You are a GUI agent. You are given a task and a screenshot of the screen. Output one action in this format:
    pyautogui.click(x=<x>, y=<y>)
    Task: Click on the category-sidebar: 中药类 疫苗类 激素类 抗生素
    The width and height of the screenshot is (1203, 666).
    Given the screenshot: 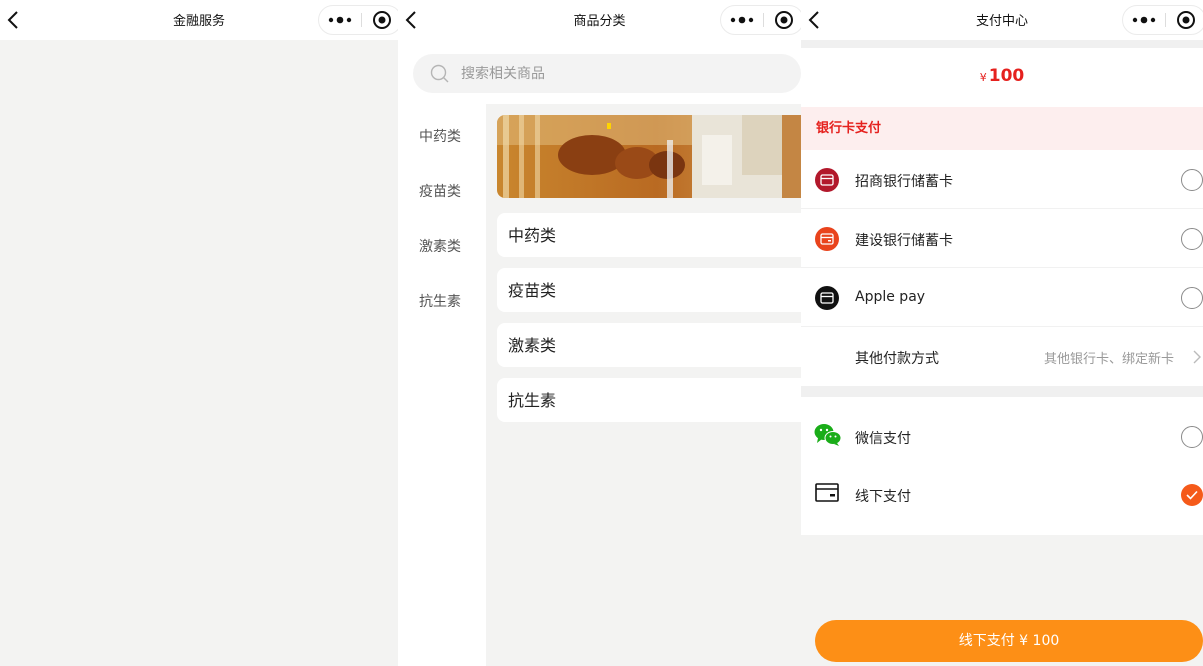 What is the action you would take?
    pyautogui.click(x=442, y=385)
    